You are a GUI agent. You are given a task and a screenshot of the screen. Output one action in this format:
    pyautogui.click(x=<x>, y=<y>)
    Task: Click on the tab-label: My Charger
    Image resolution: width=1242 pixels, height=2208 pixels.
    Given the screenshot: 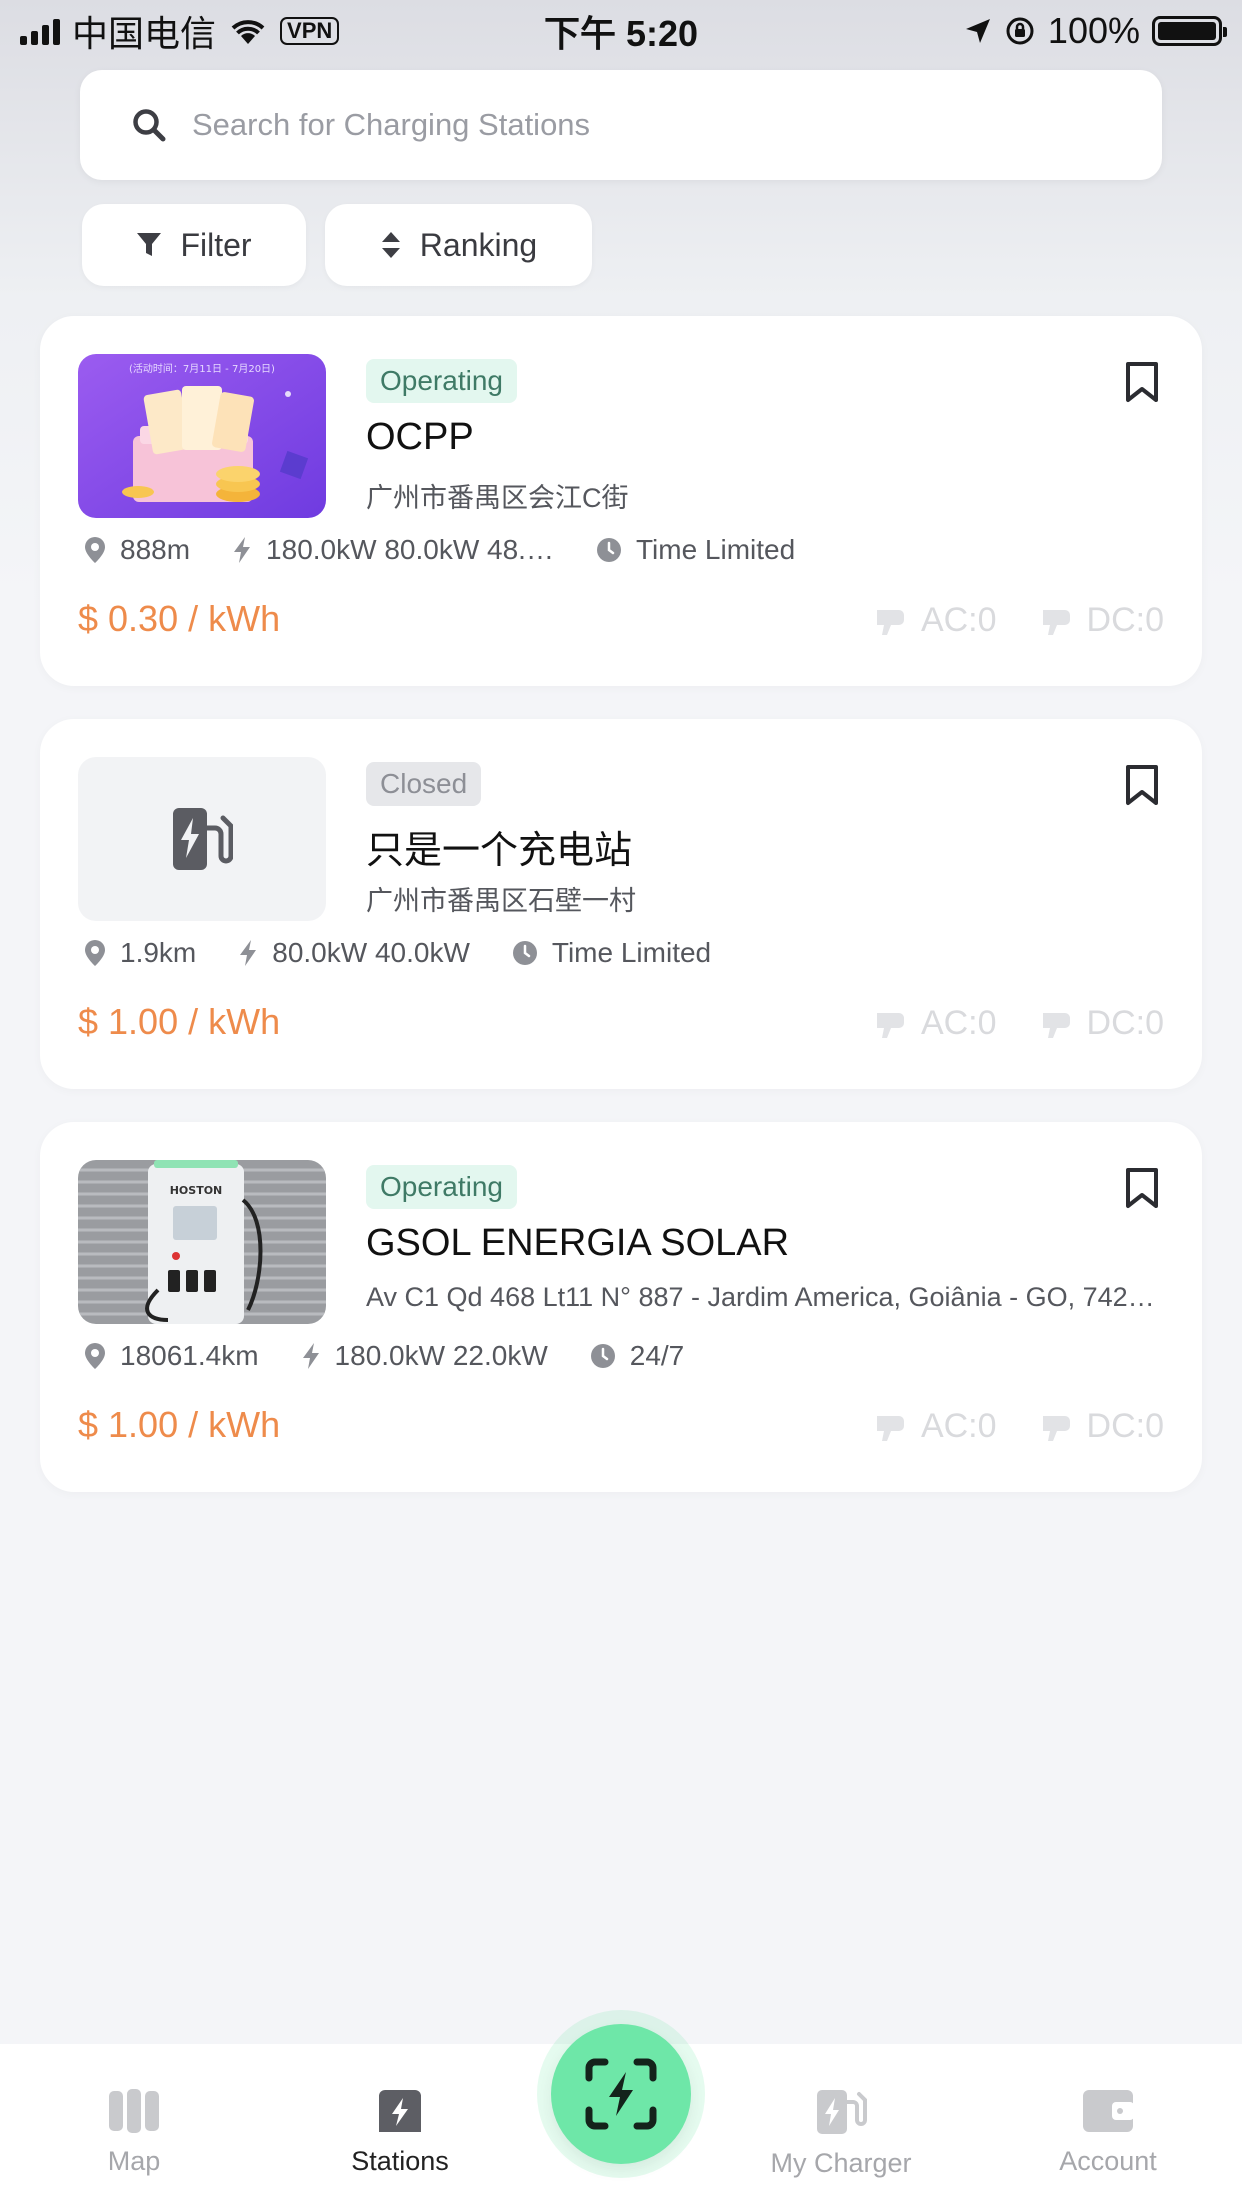 What is the action you would take?
    pyautogui.click(x=841, y=2163)
    